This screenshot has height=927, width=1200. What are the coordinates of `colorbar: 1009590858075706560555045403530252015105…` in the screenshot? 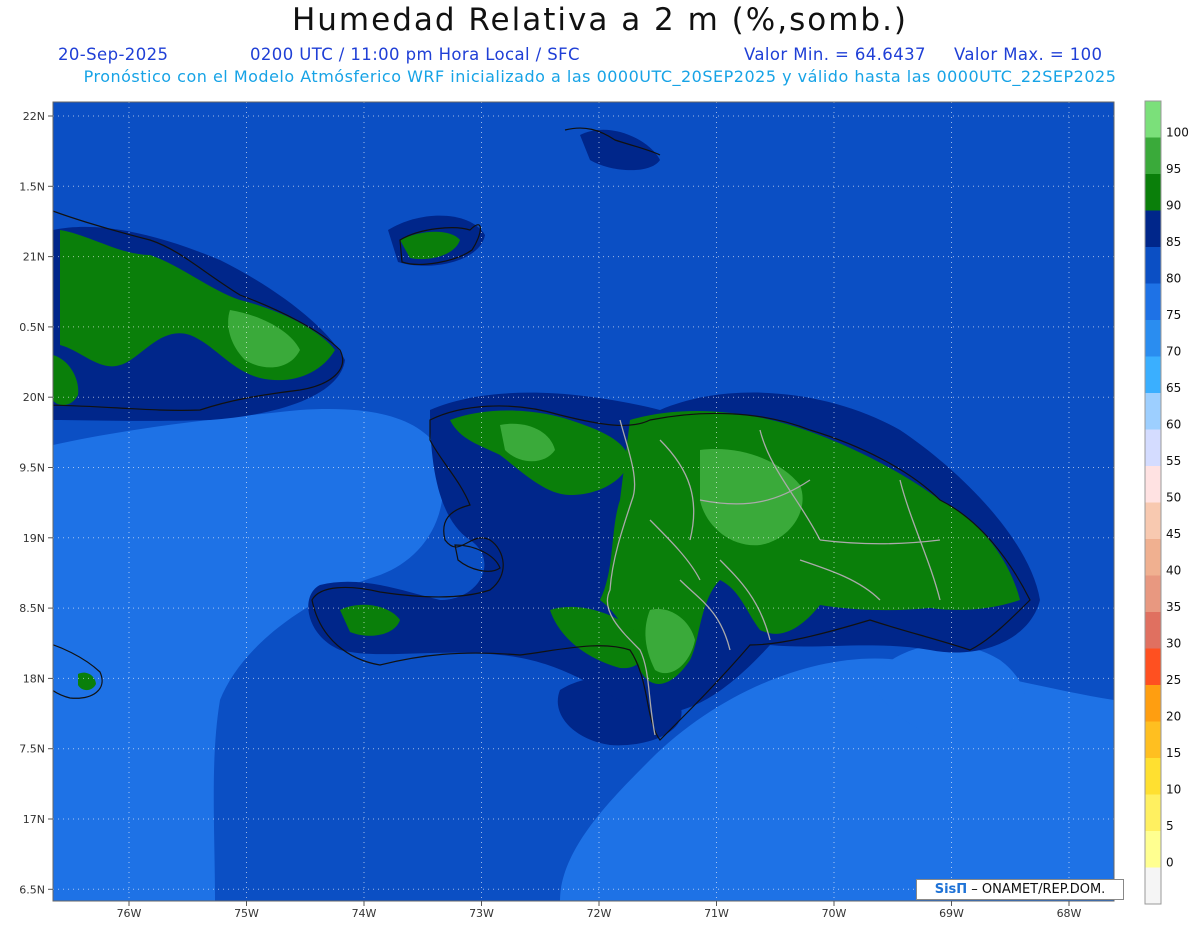 It's located at (1166, 502).